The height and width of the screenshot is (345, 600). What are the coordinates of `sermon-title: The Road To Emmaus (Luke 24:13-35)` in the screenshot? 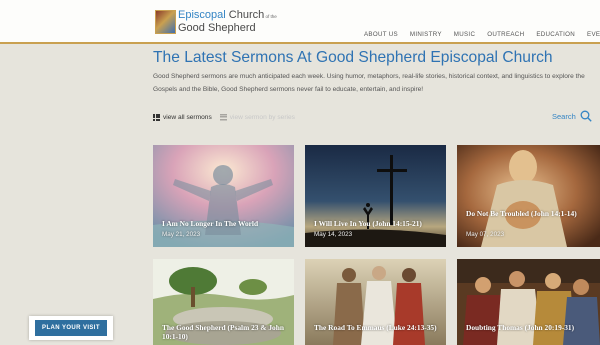 It's located at (378, 327).